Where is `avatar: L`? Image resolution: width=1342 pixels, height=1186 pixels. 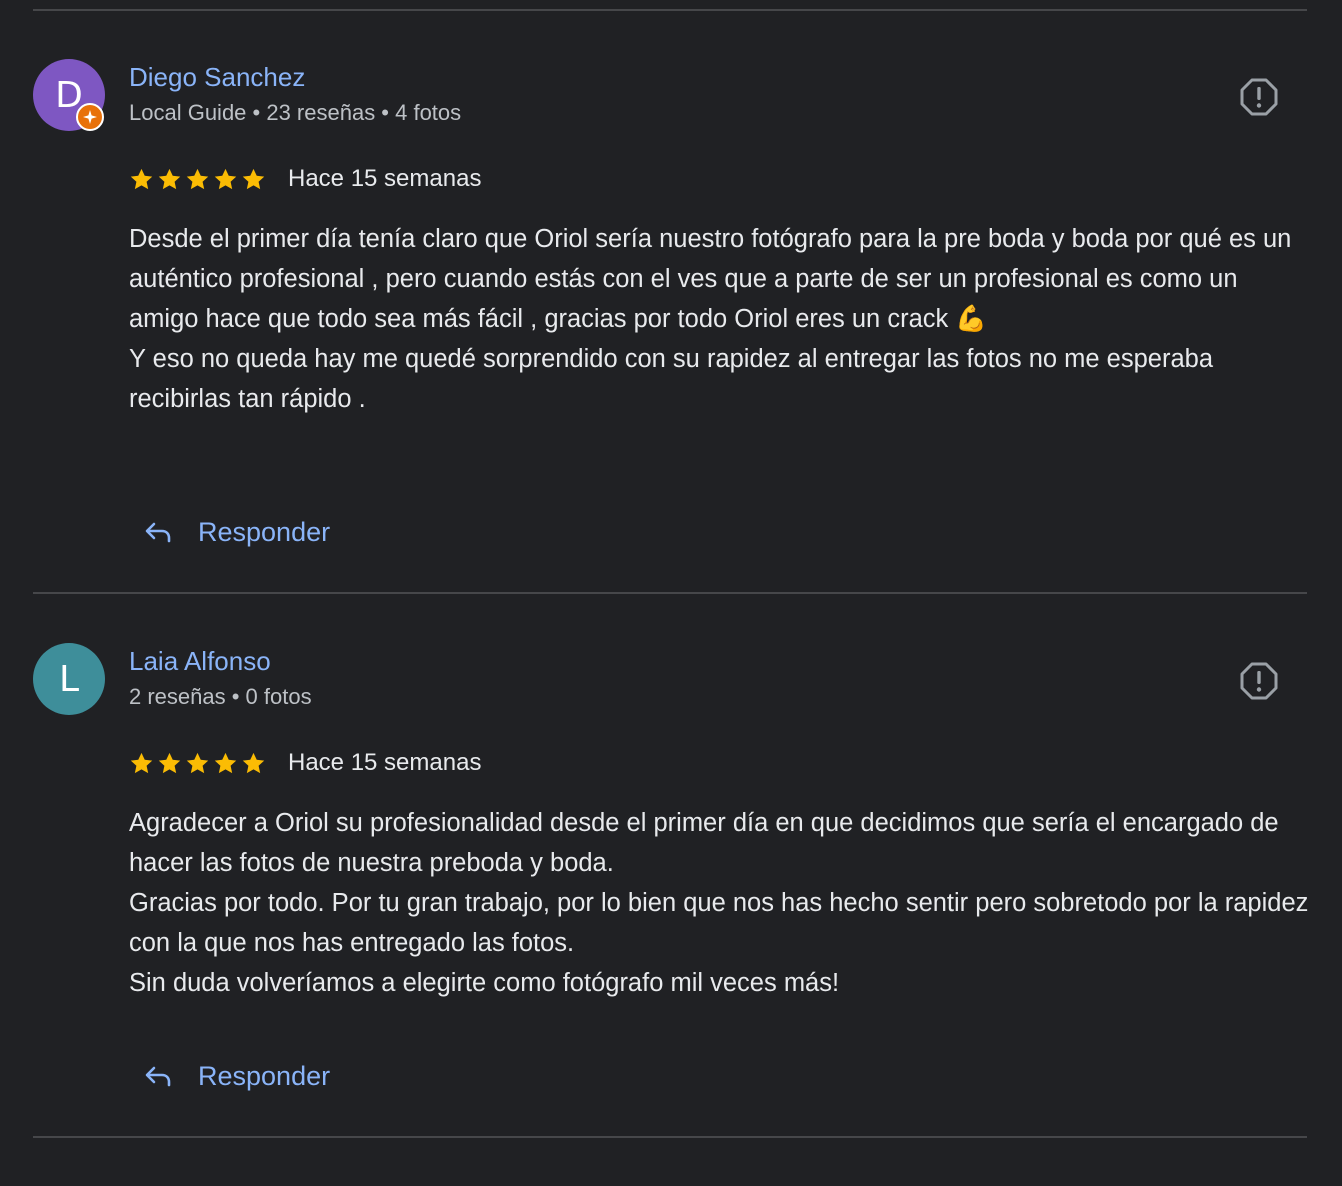 avatar: L is located at coordinates (69, 679).